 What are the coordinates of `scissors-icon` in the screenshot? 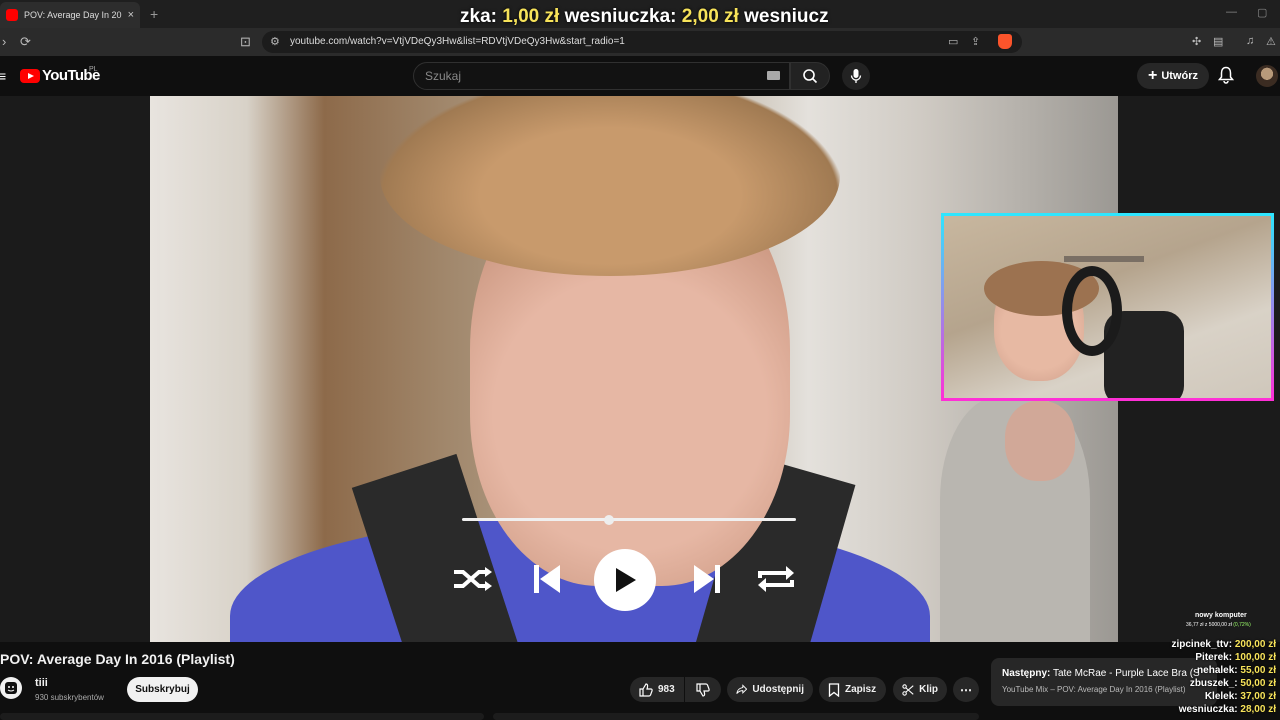 It's located at (908, 689).